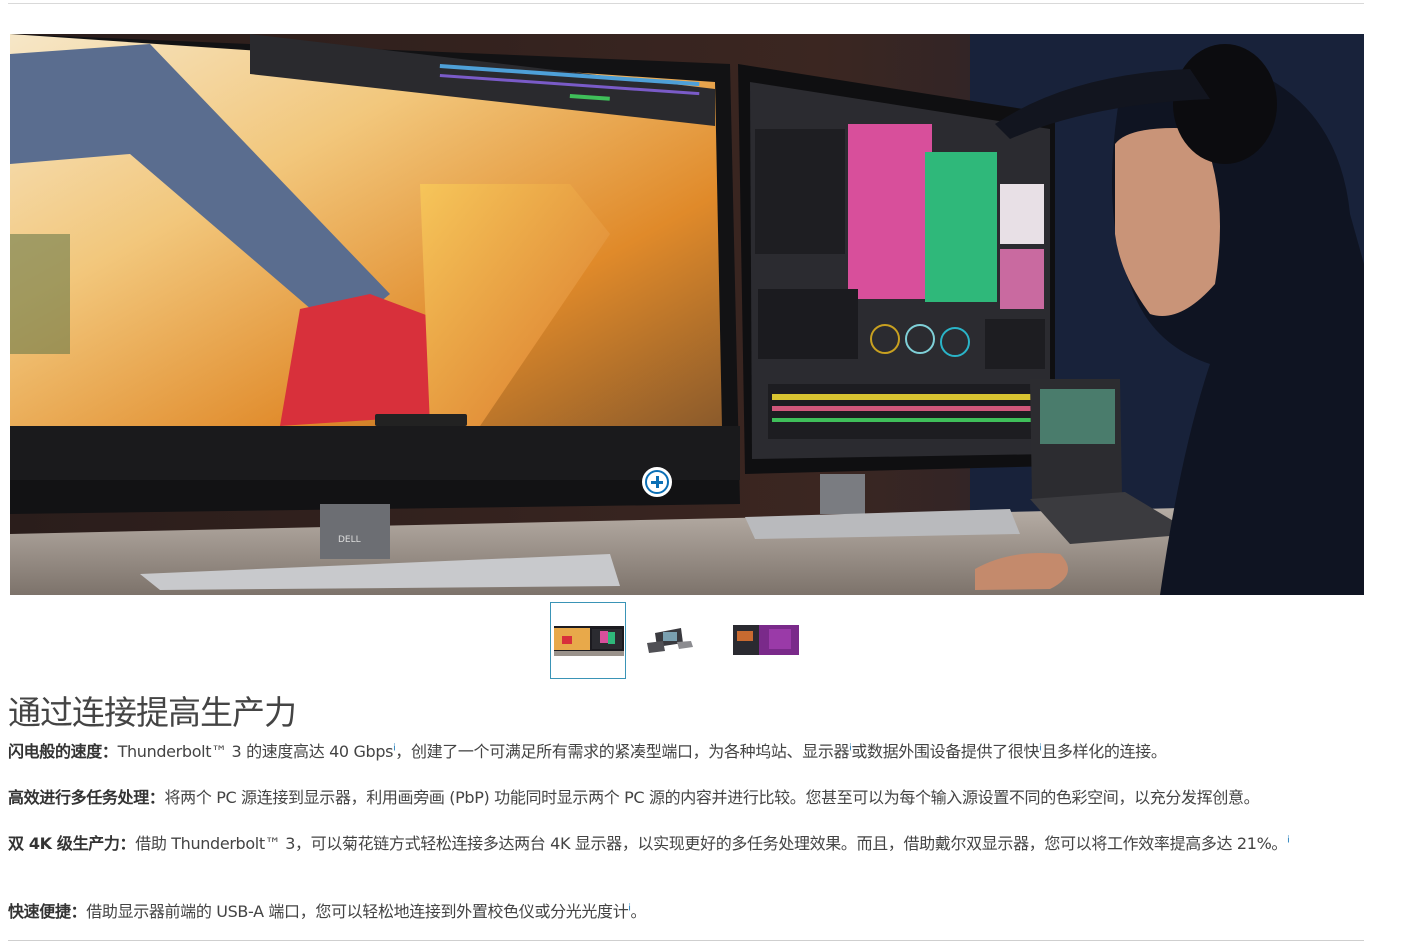  What do you see at coordinates (152, 712) in the screenshot?
I see `section-title: 通过连接提高生产力` at bounding box center [152, 712].